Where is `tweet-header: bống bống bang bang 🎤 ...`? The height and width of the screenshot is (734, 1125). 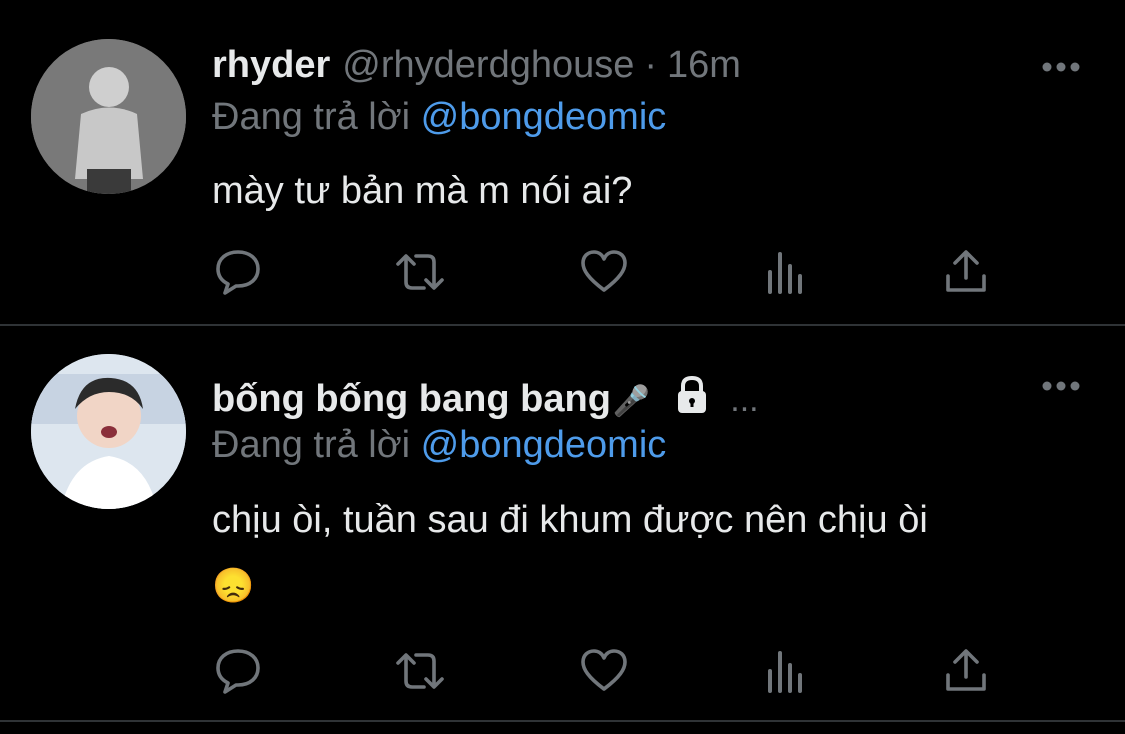
tweet-header: bống bống bang bang 🎤 ... is located at coordinates (485, 393).